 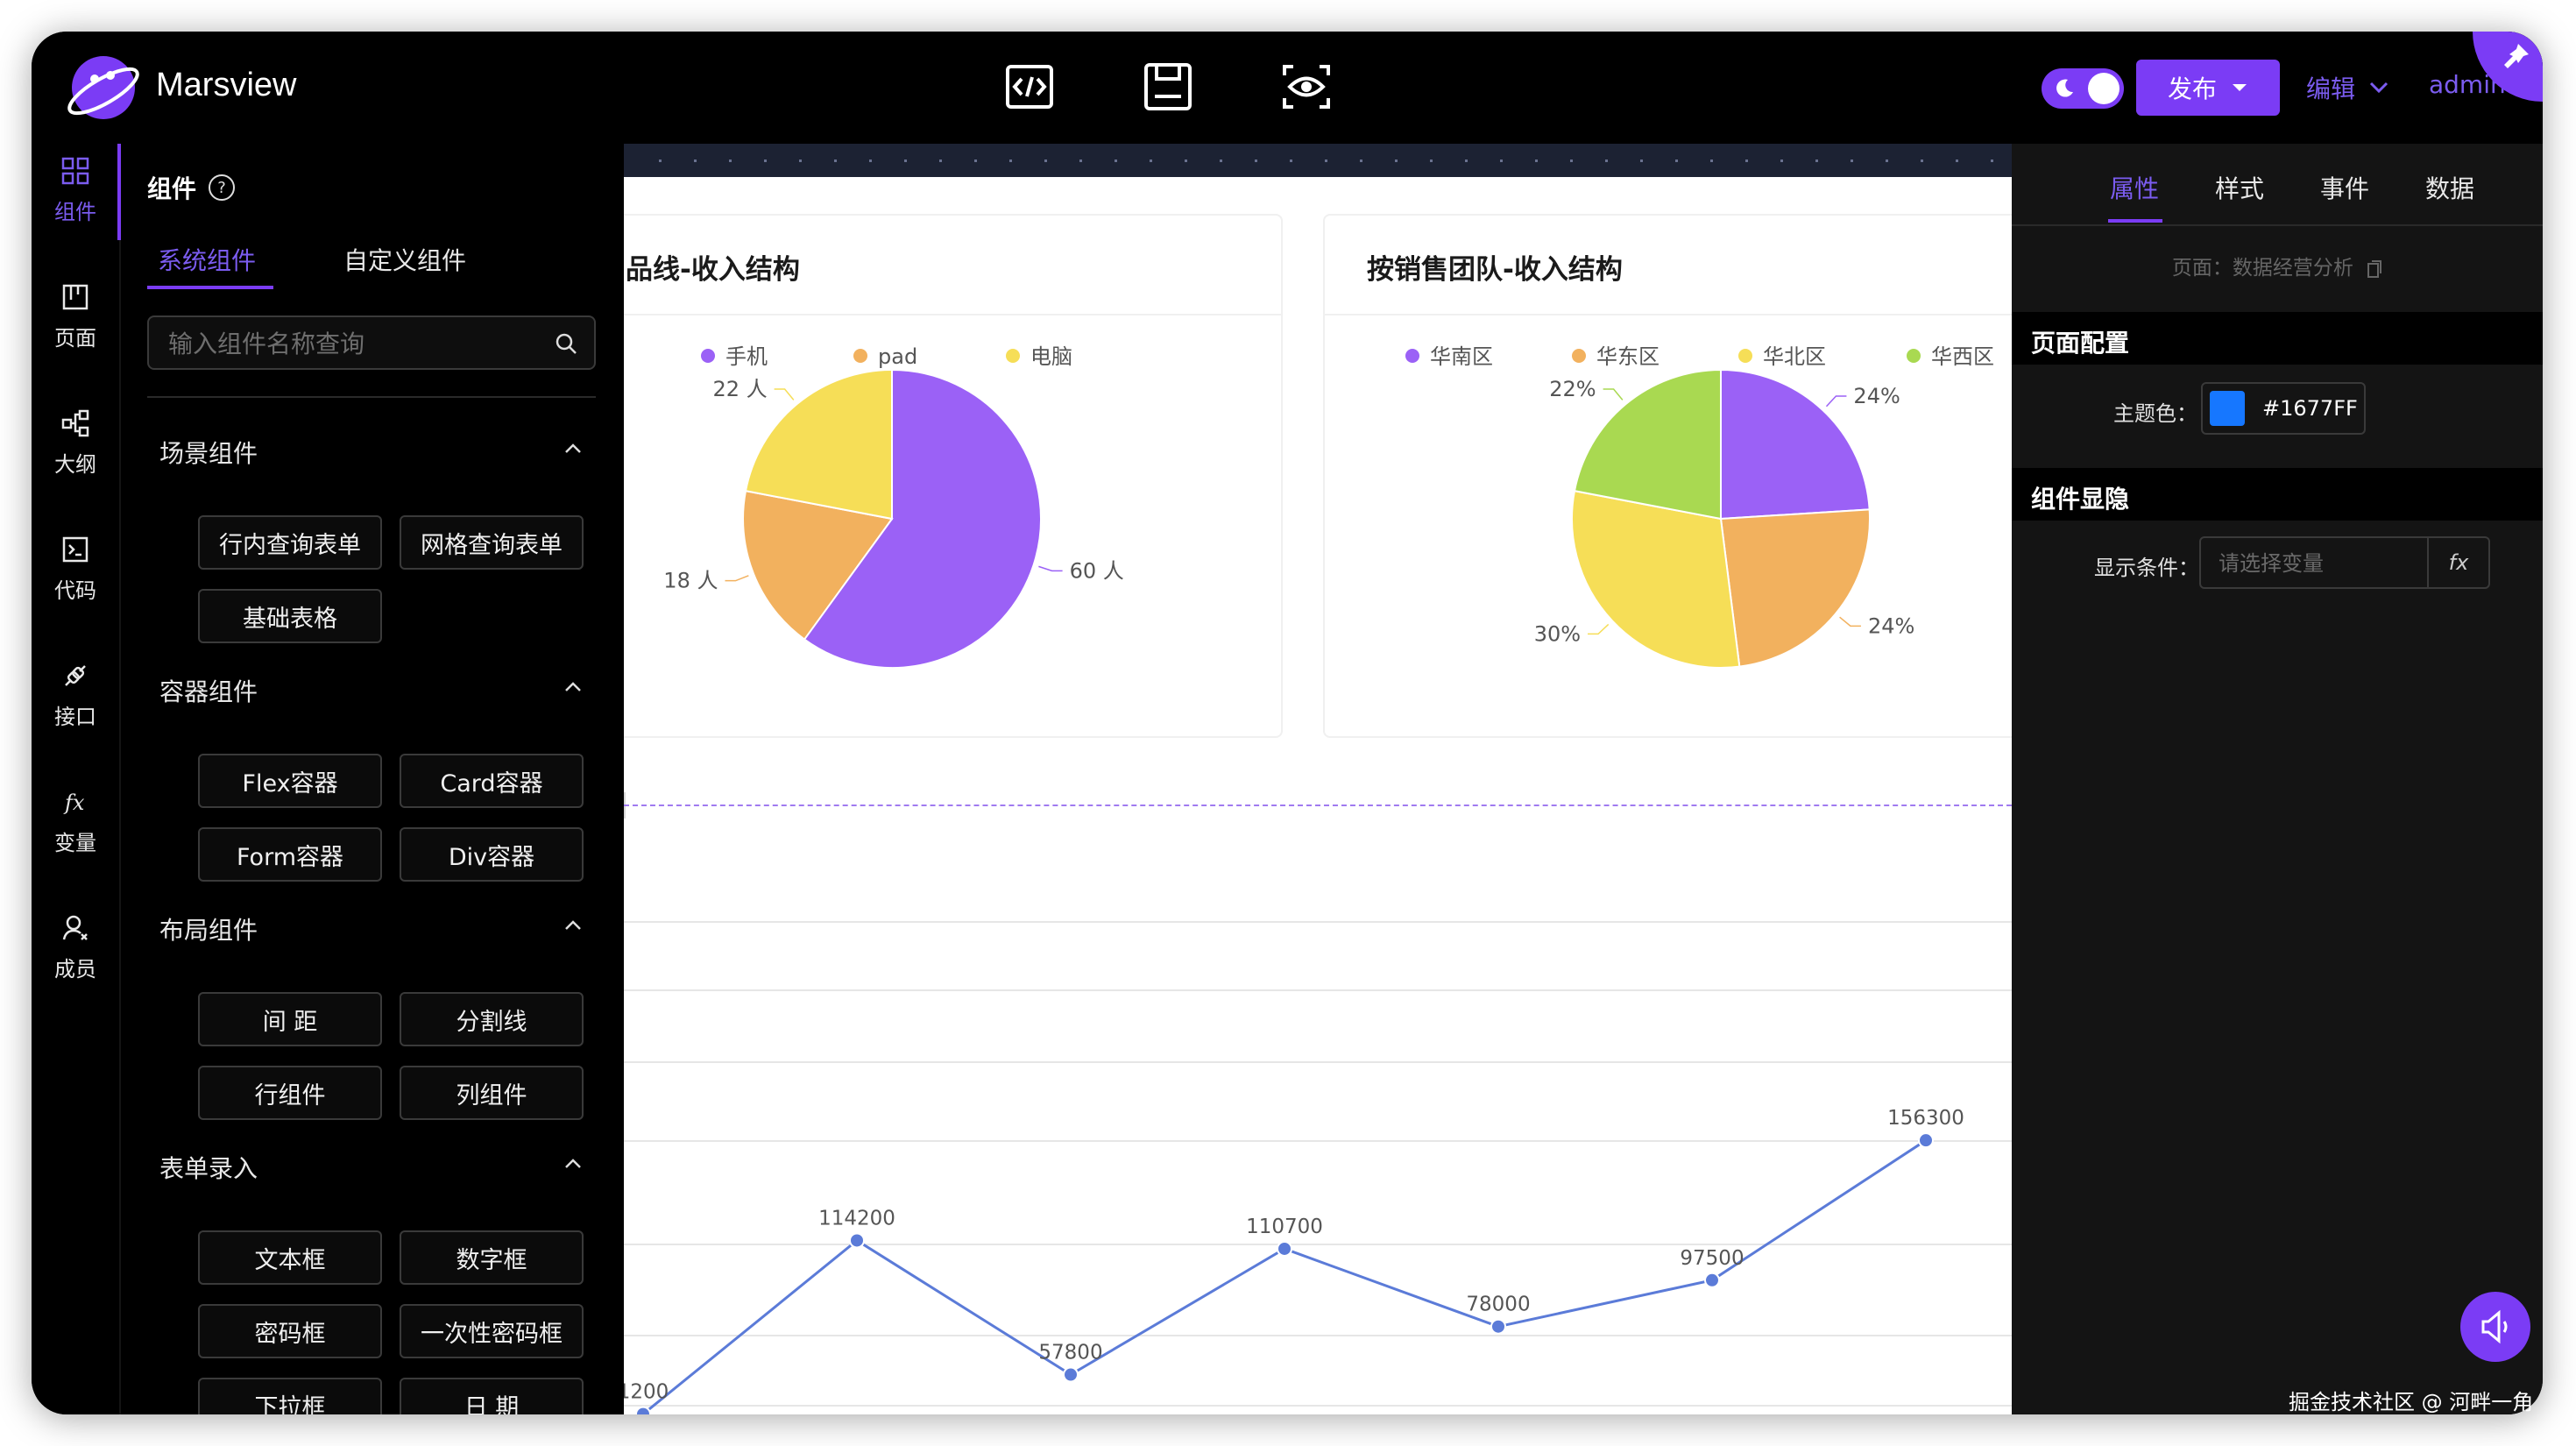 I want to click on chevron-down-icon, so click(x=2378, y=88).